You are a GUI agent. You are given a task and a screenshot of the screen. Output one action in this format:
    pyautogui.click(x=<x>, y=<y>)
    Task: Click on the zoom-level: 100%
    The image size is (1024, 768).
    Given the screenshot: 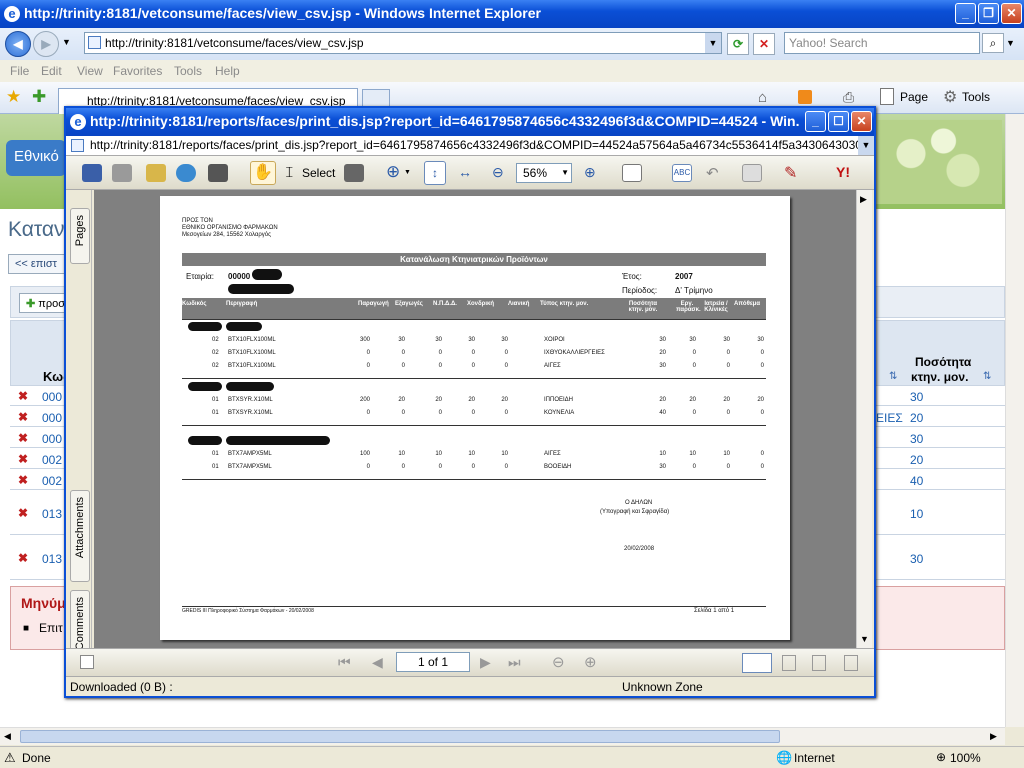 What is the action you would take?
    pyautogui.click(x=965, y=758)
    